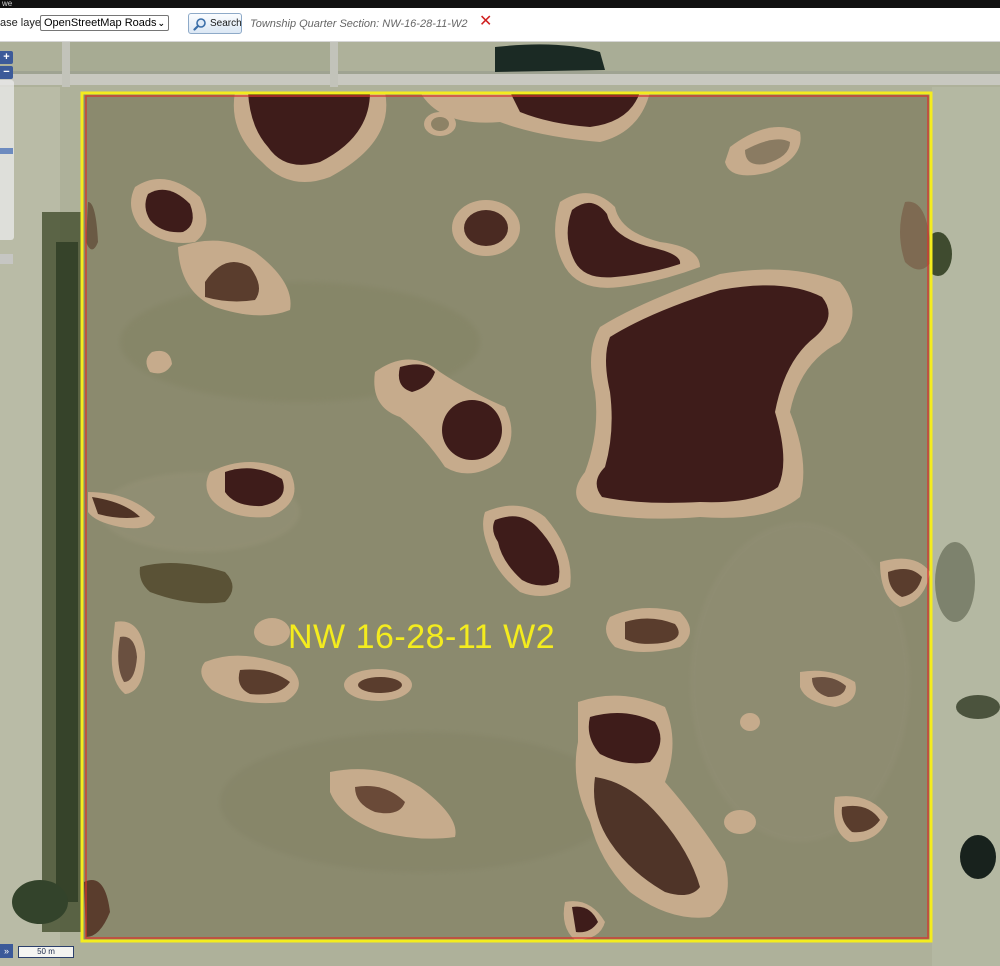 The image size is (1000, 966). Describe the element at coordinates (66, 64) in the screenshot. I see `grid-road-north-south` at that location.